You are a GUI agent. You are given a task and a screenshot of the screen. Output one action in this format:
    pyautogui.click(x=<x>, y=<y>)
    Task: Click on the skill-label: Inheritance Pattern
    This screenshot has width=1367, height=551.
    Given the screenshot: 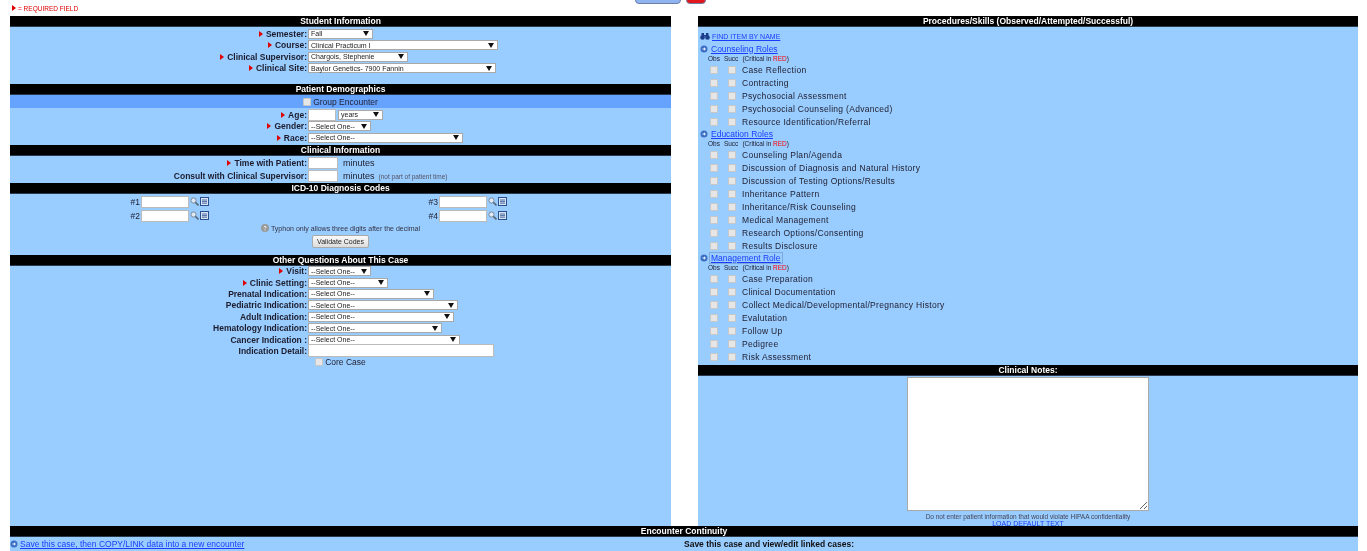 What is the action you would take?
    pyautogui.click(x=781, y=193)
    